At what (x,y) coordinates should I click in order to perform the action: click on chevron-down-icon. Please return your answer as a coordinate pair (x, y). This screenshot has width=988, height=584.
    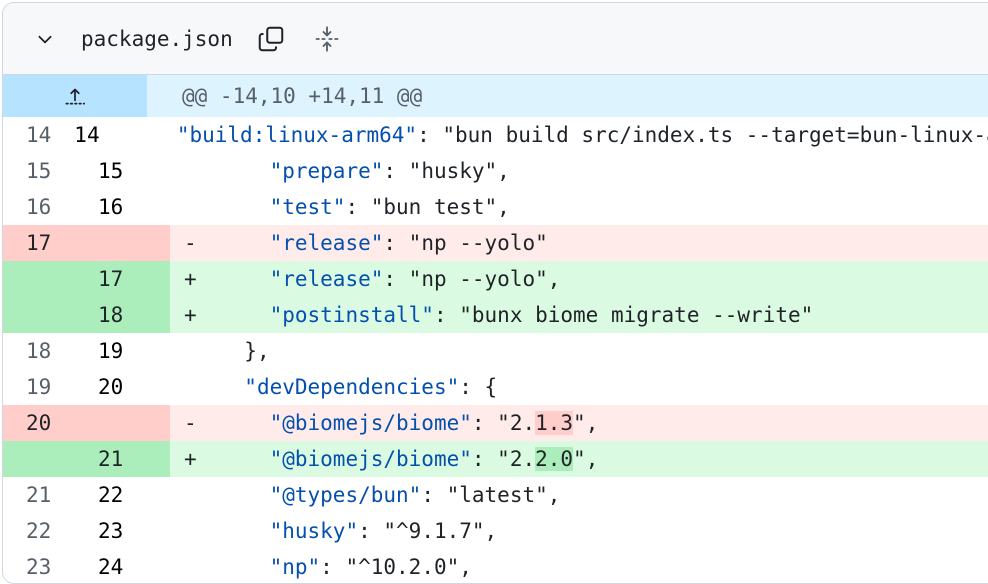
    Looking at the image, I should click on (45, 39).